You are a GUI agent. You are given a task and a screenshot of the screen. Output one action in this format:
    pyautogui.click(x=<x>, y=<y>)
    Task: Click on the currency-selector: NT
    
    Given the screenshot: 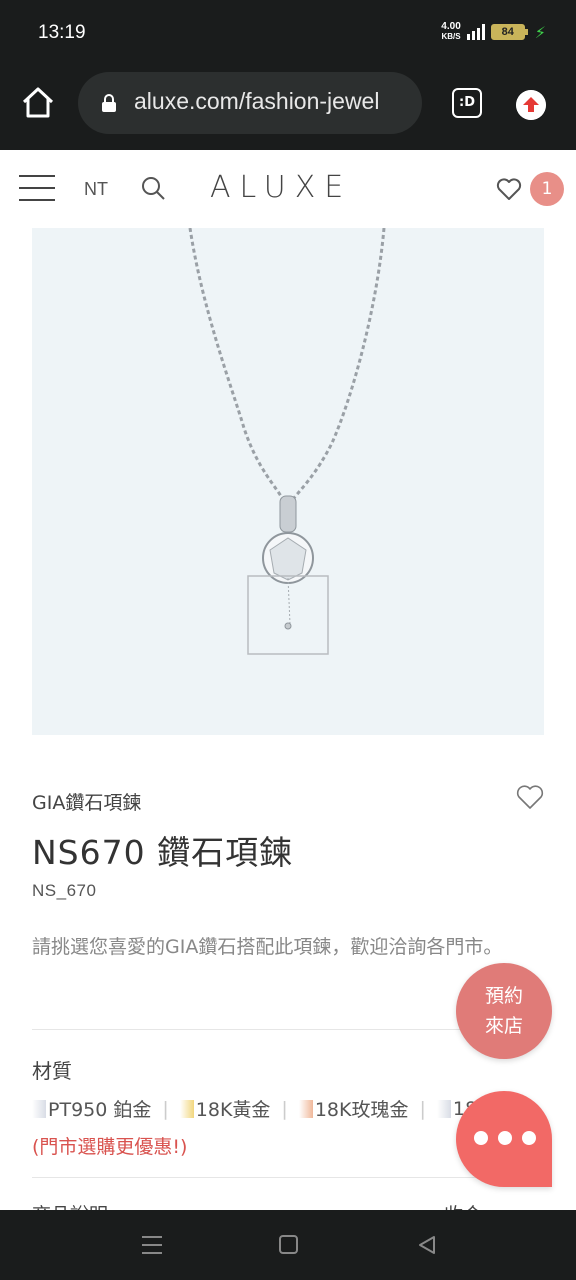 What is the action you would take?
    pyautogui.click(x=96, y=189)
    